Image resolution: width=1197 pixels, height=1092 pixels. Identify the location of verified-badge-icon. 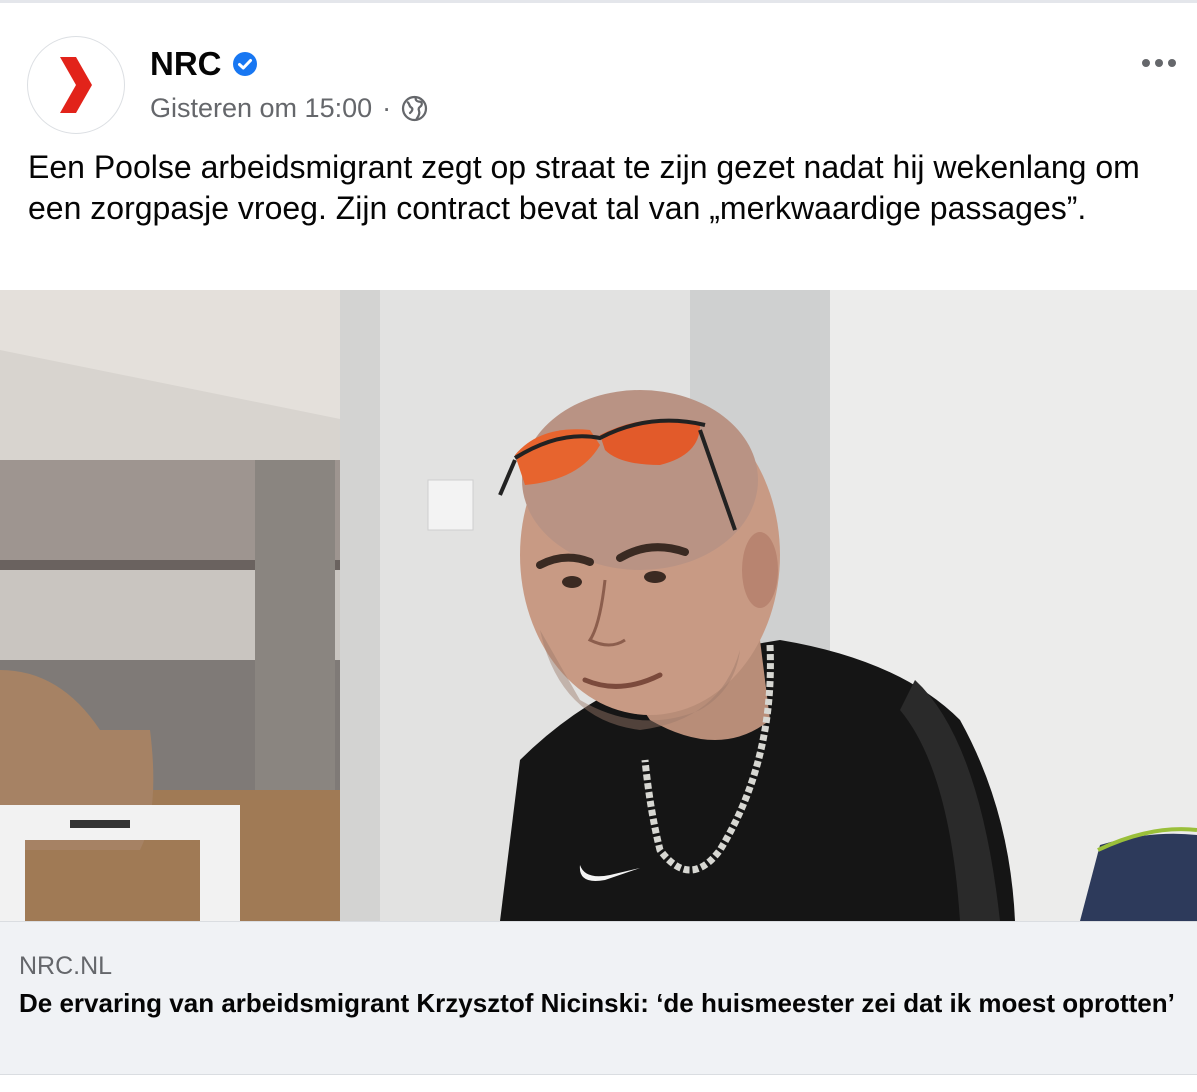
(244, 64).